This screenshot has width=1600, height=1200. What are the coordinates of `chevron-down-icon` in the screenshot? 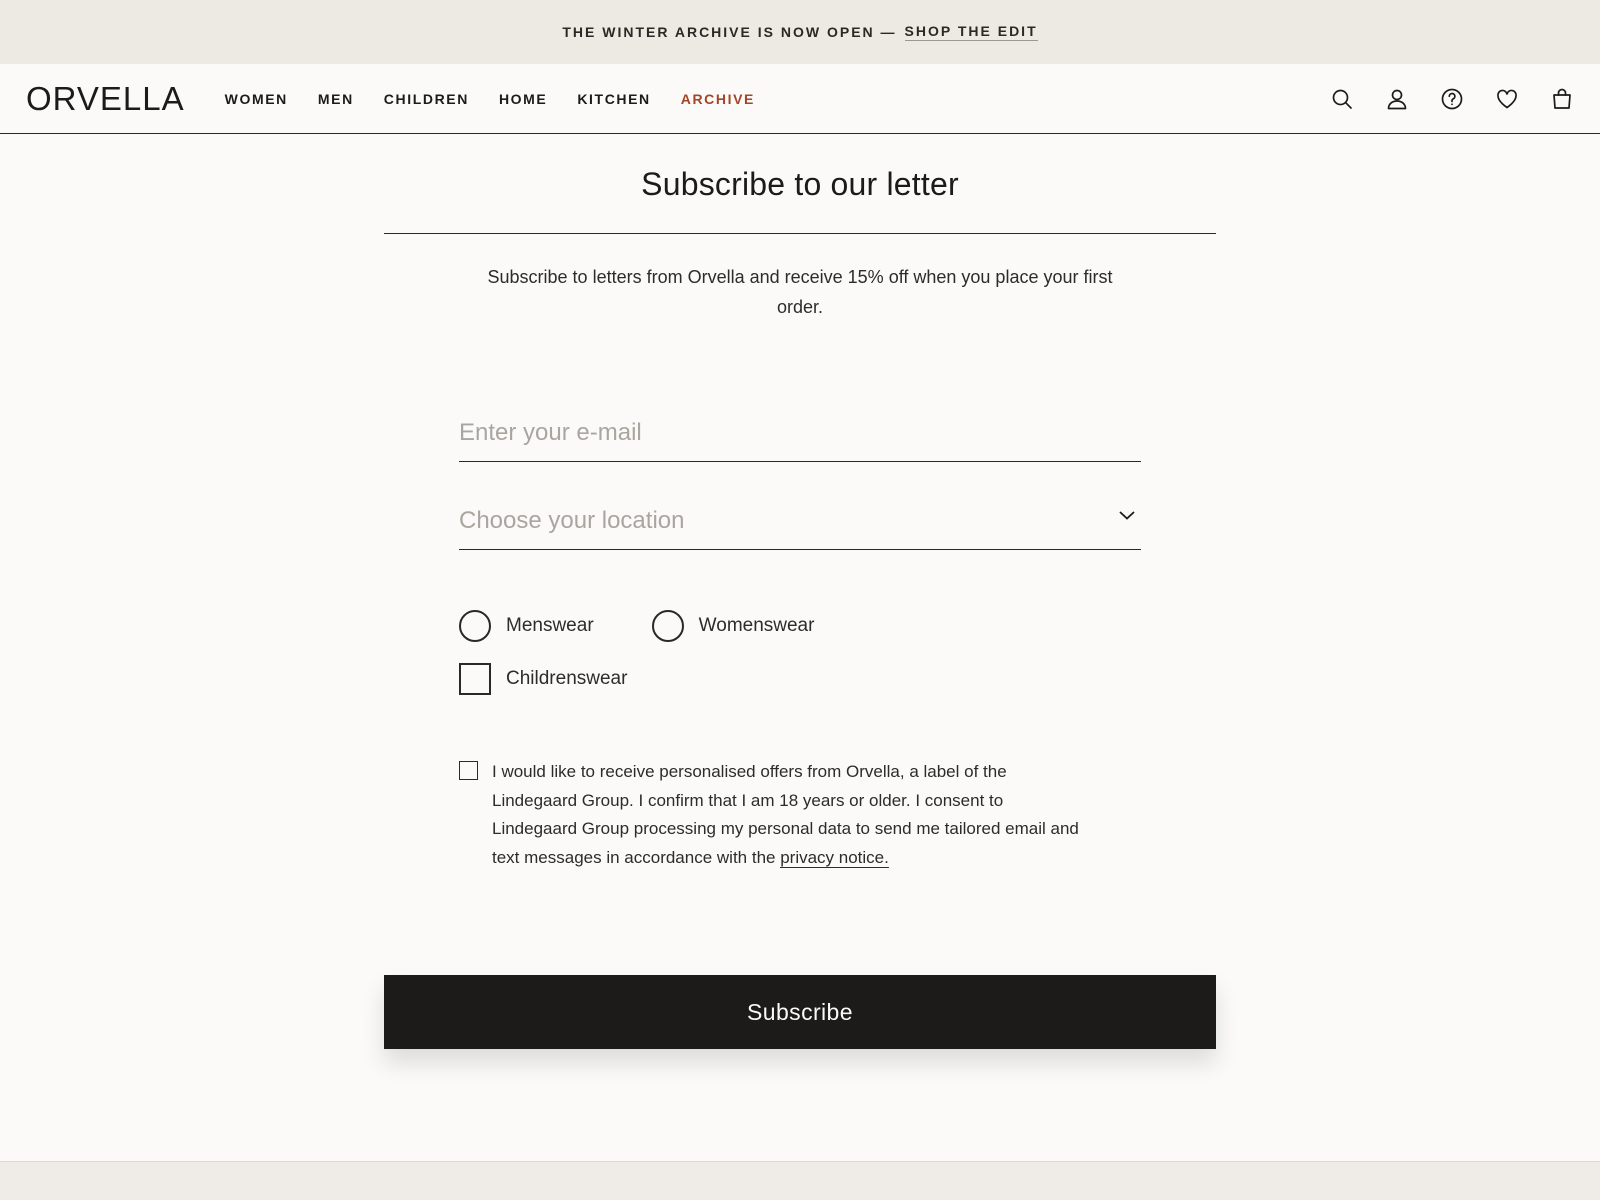 It's located at (1127, 515).